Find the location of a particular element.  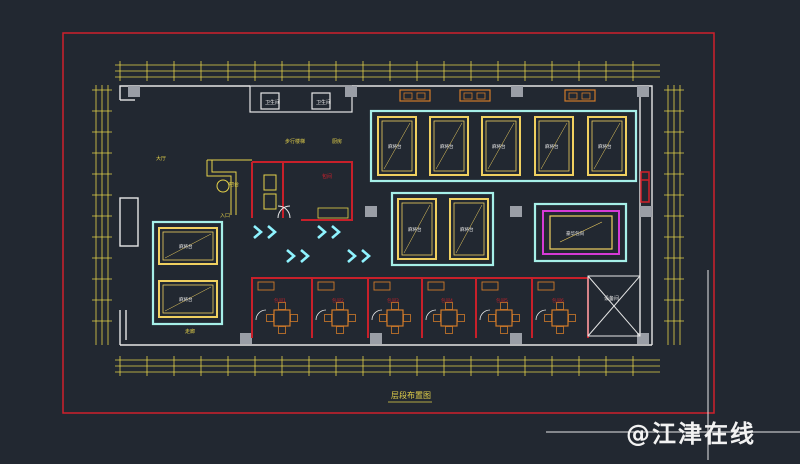

room-label: 包间4 is located at coordinates (447, 300).